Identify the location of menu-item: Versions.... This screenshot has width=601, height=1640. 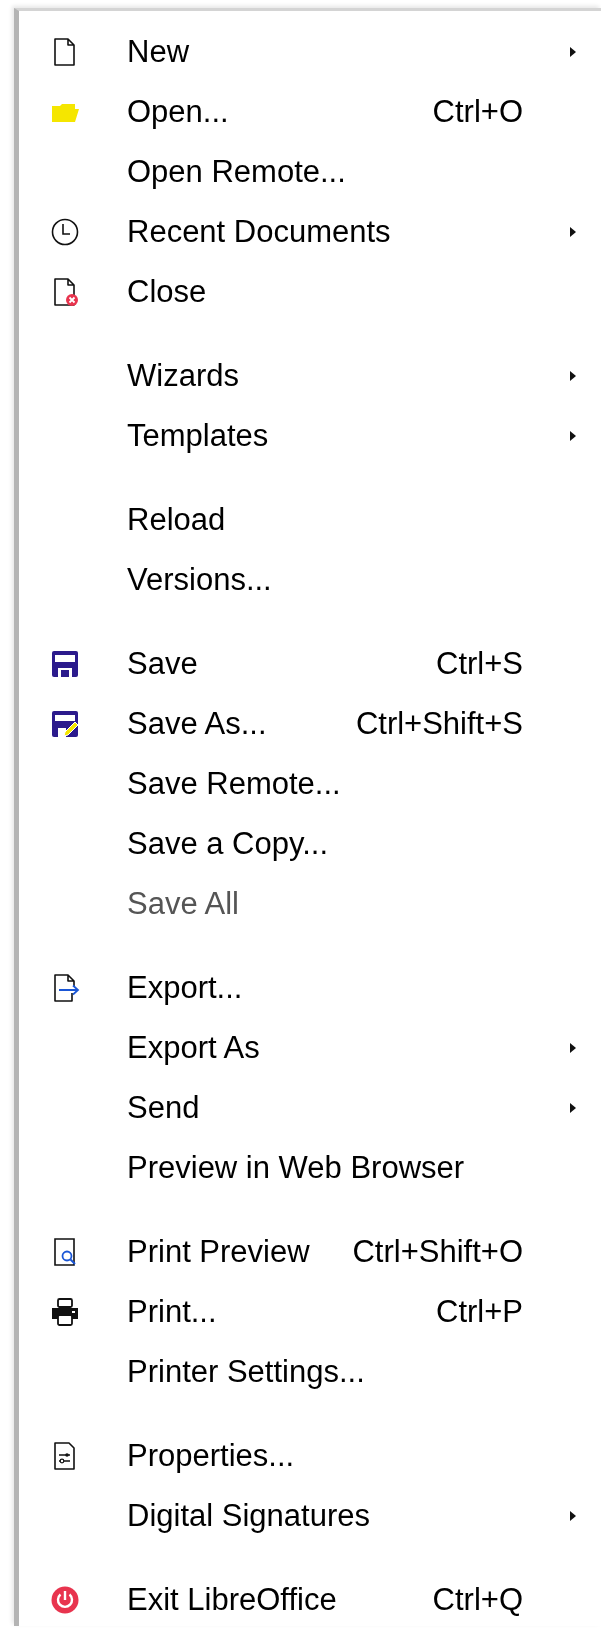
(346, 580).